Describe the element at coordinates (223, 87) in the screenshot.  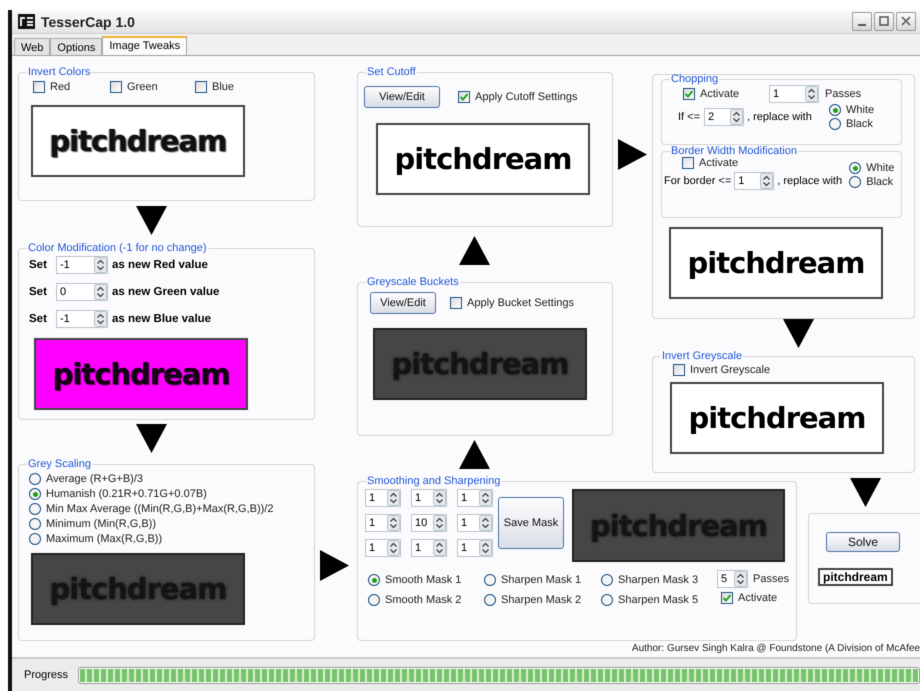
I see `checkbox-label: Blue` at that location.